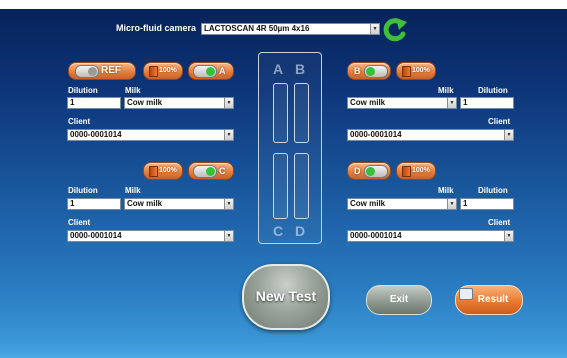  What do you see at coordinates (357, 171) in the screenshot?
I see `channel-d-label: D` at bounding box center [357, 171].